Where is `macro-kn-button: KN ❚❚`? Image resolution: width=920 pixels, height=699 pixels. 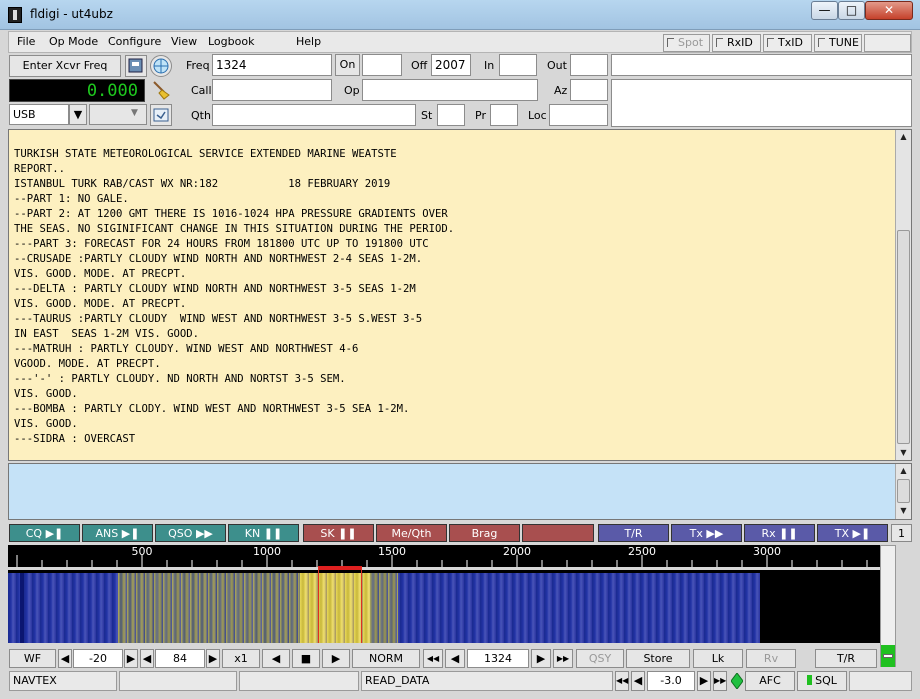 macro-kn-button: KN ❚❚ is located at coordinates (263, 533).